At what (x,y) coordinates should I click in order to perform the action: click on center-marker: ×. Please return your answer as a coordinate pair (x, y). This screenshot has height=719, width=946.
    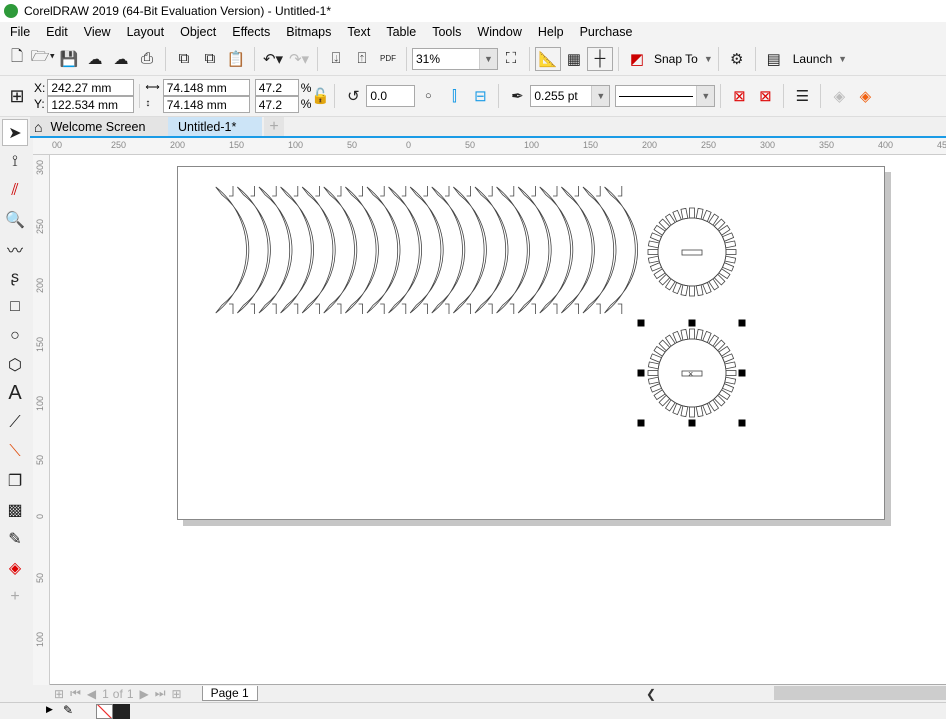
    Looking at the image, I should click on (690, 374).